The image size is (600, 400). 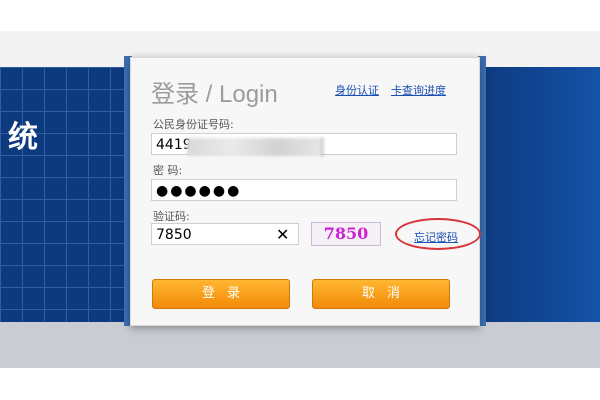 What do you see at coordinates (282, 234) in the screenshot?
I see `close-icon: ✕` at bounding box center [282, 234].